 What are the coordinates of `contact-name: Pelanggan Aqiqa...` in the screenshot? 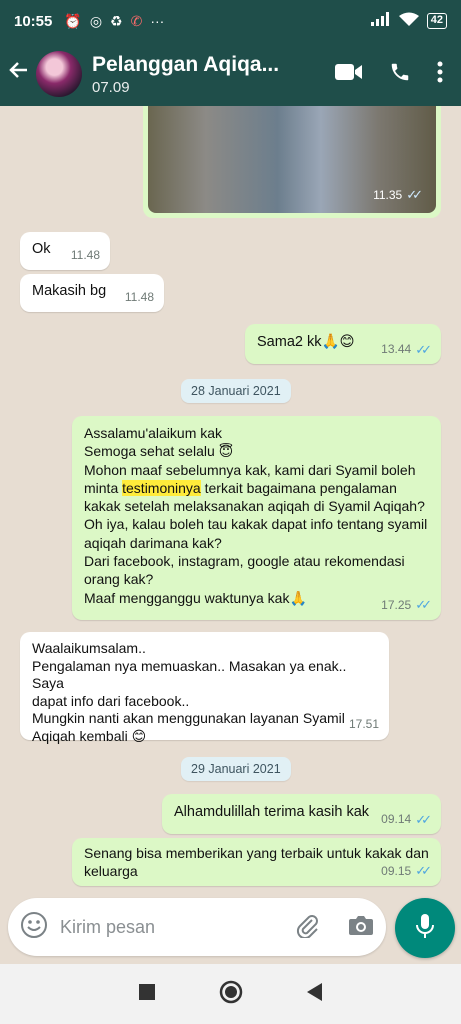 It's located at (186, 64).